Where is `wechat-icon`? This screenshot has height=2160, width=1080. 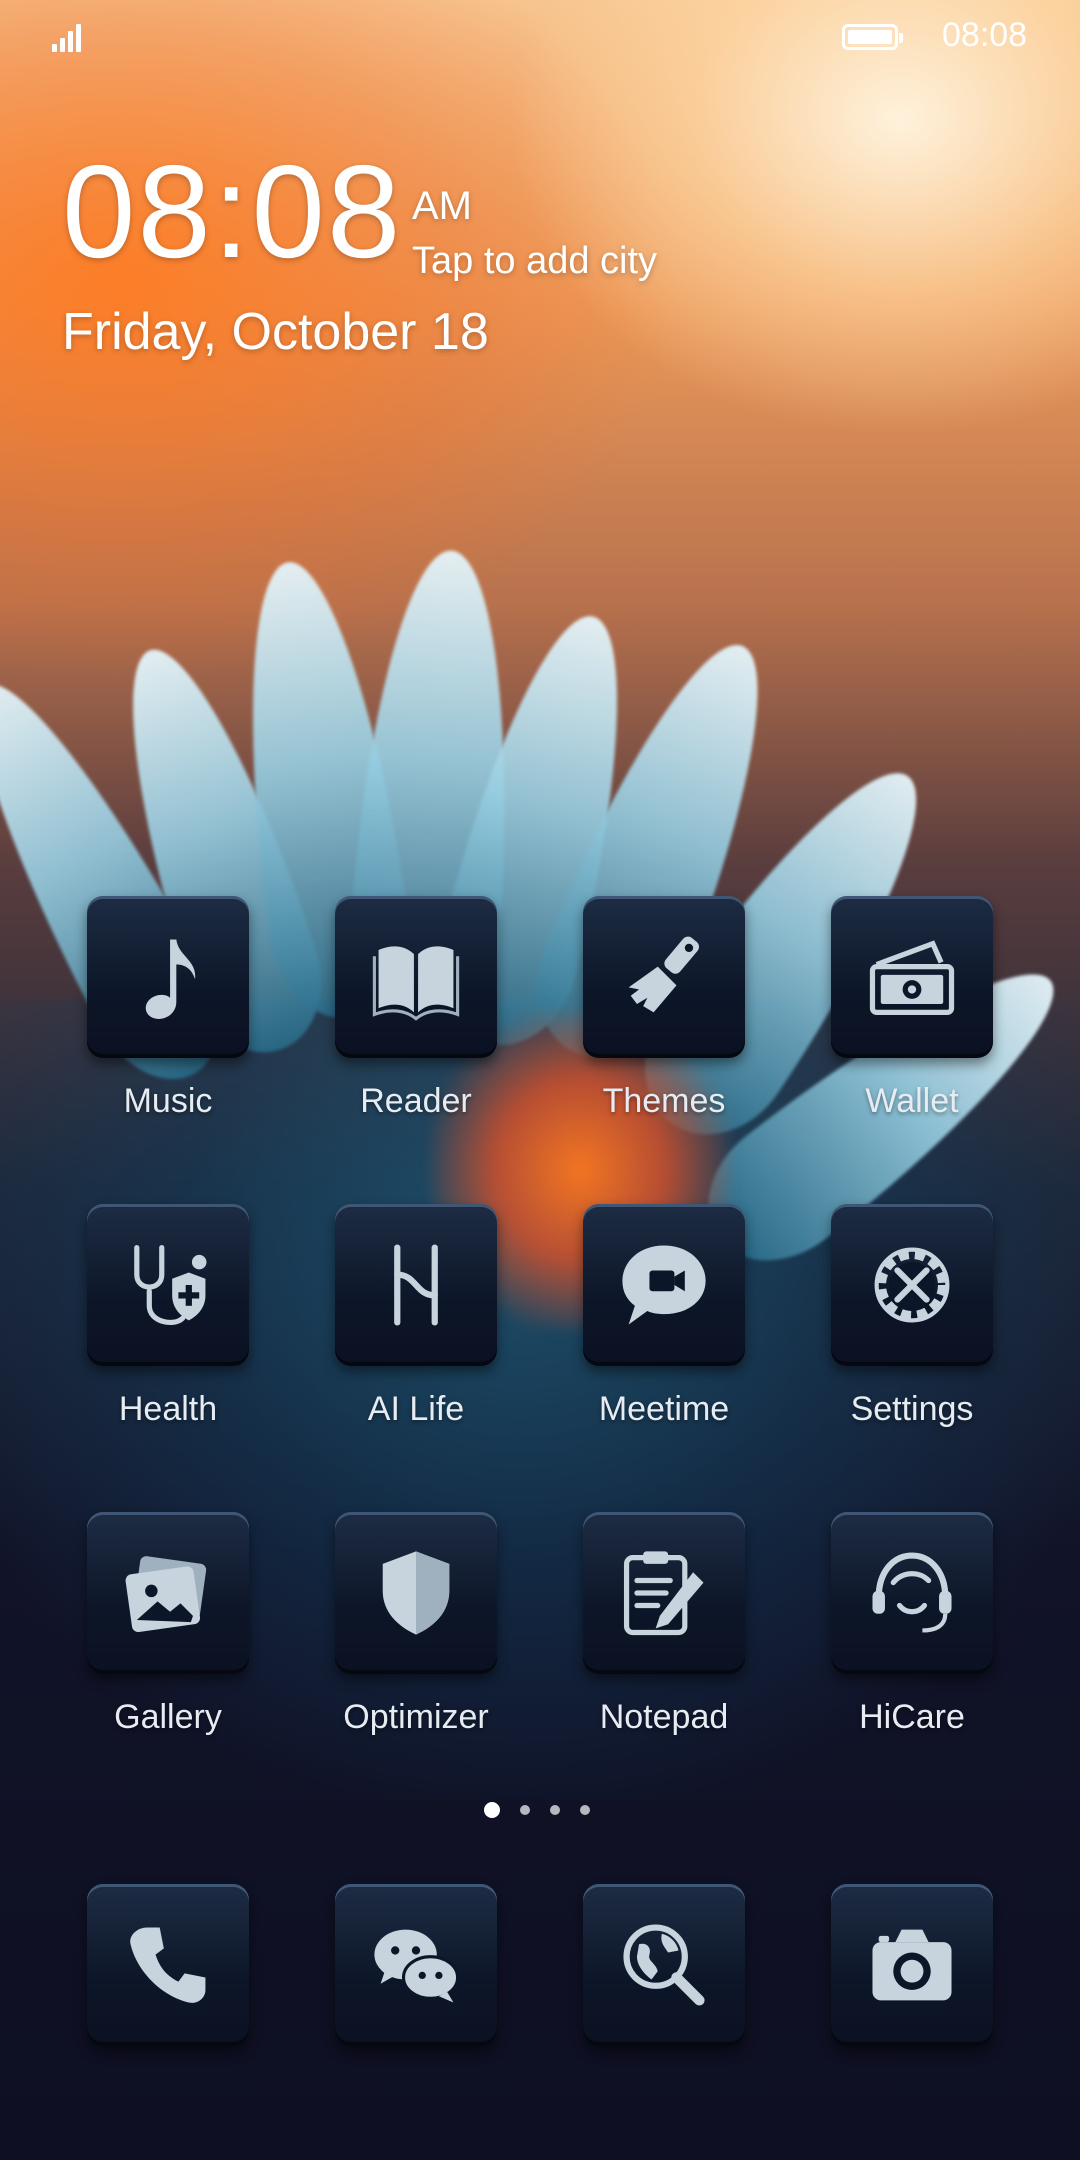
wechat-icon is located at coordinates (417, 1966).